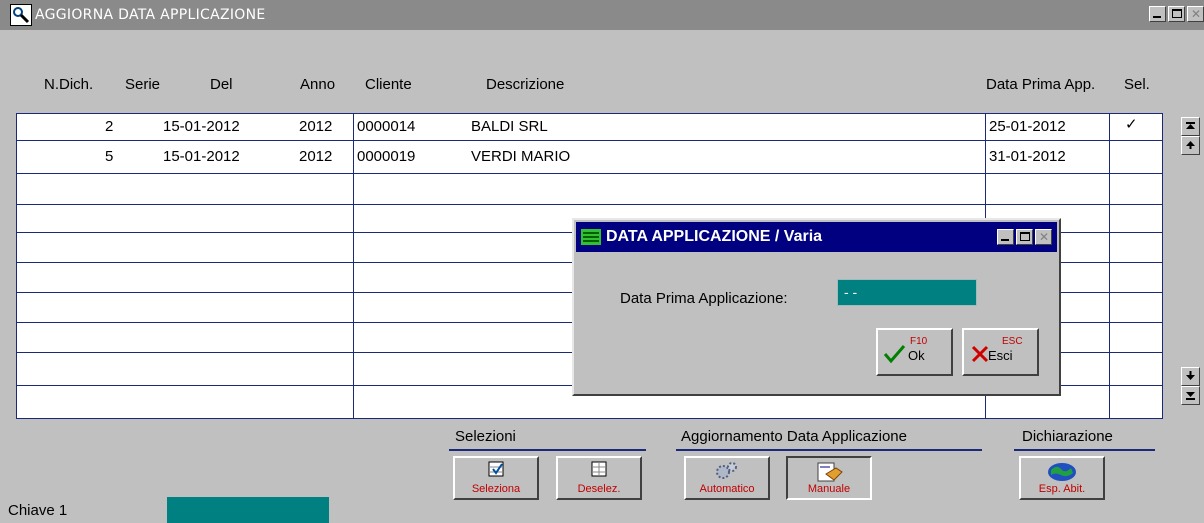 Image resolution: width=1204 pixels, height=523 pixels. I want to click on esci-label: Esci, so click(1000, 355).